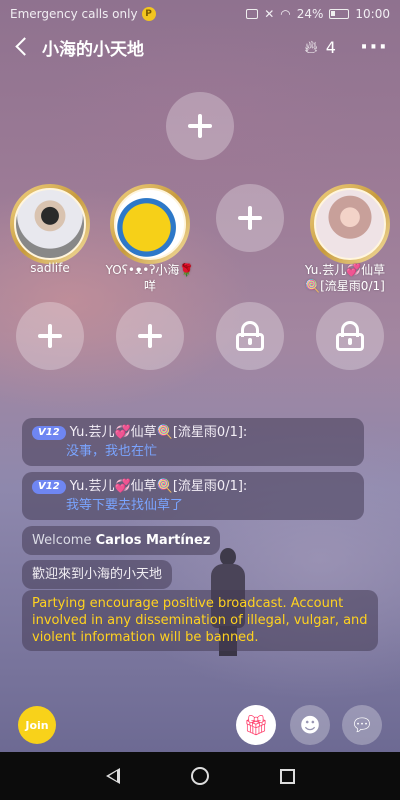 This screenshot has height=800, width=400. Describe the element at coordinates (310, 725) in the screenshot. I see `emoji-icon: ☻` at that location.